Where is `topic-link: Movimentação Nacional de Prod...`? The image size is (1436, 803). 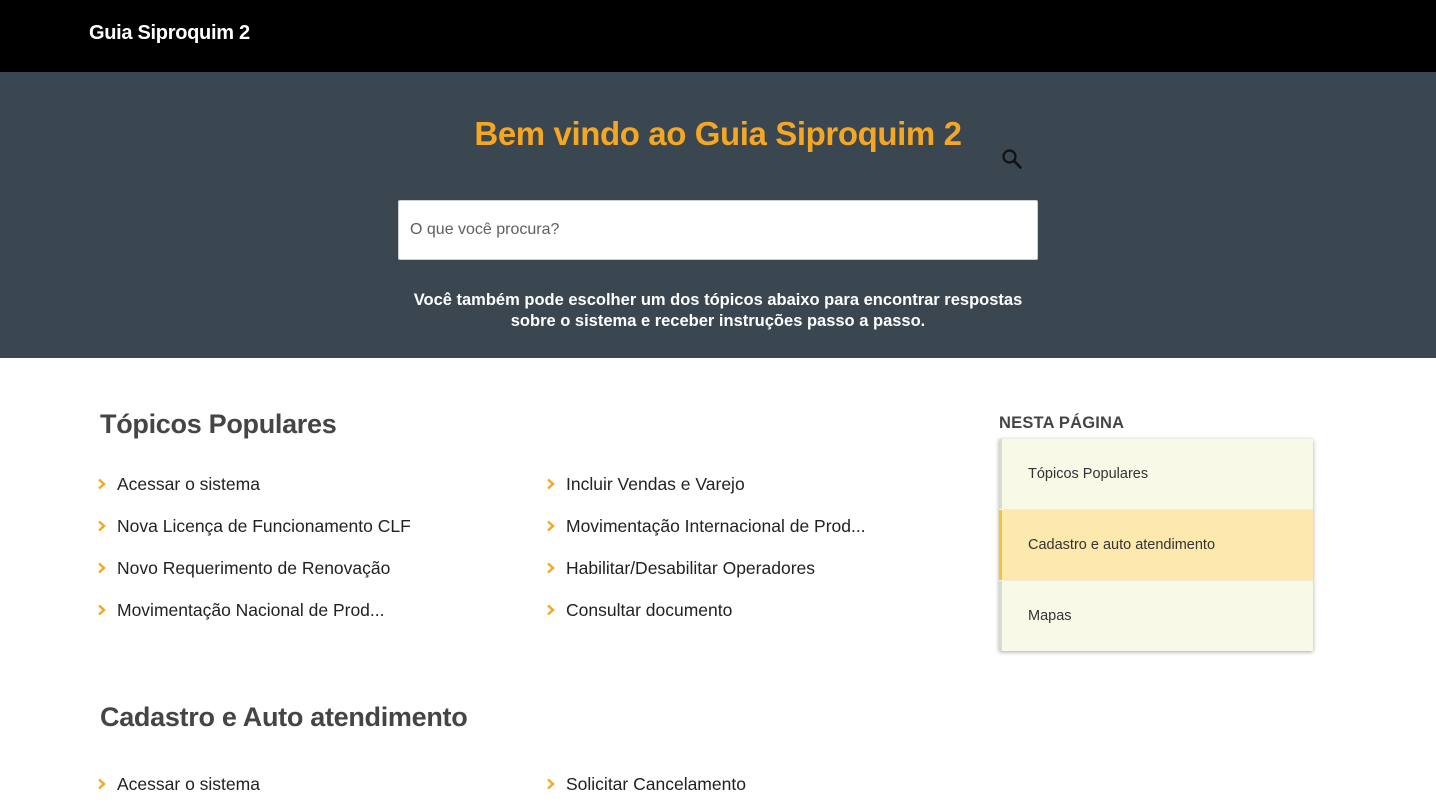 topic-link: Movimentação Nacional de Prod... is located at coordinates (241, 610).